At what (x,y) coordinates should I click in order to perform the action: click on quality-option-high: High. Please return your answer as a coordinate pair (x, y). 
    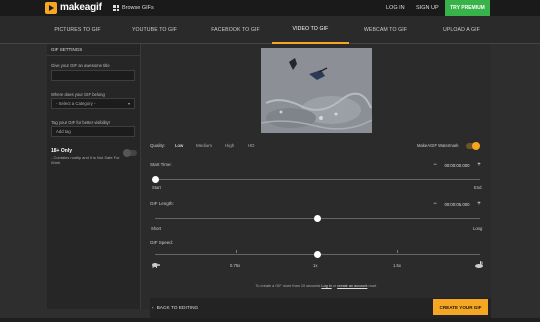
    Looking at the image, I should click on (229, 145).